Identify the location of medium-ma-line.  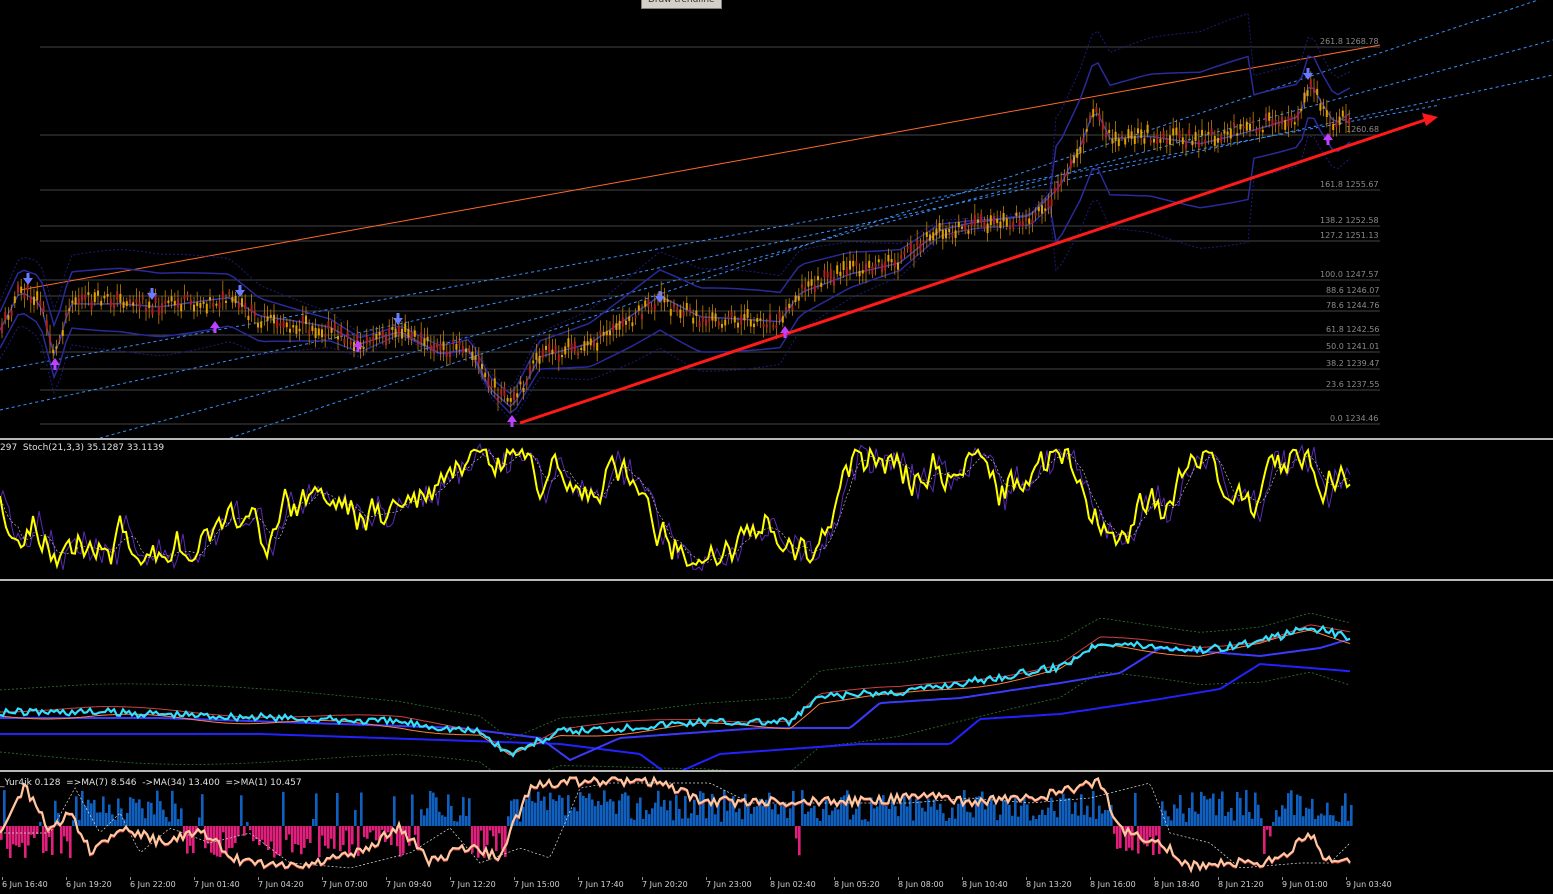
(675, 700).